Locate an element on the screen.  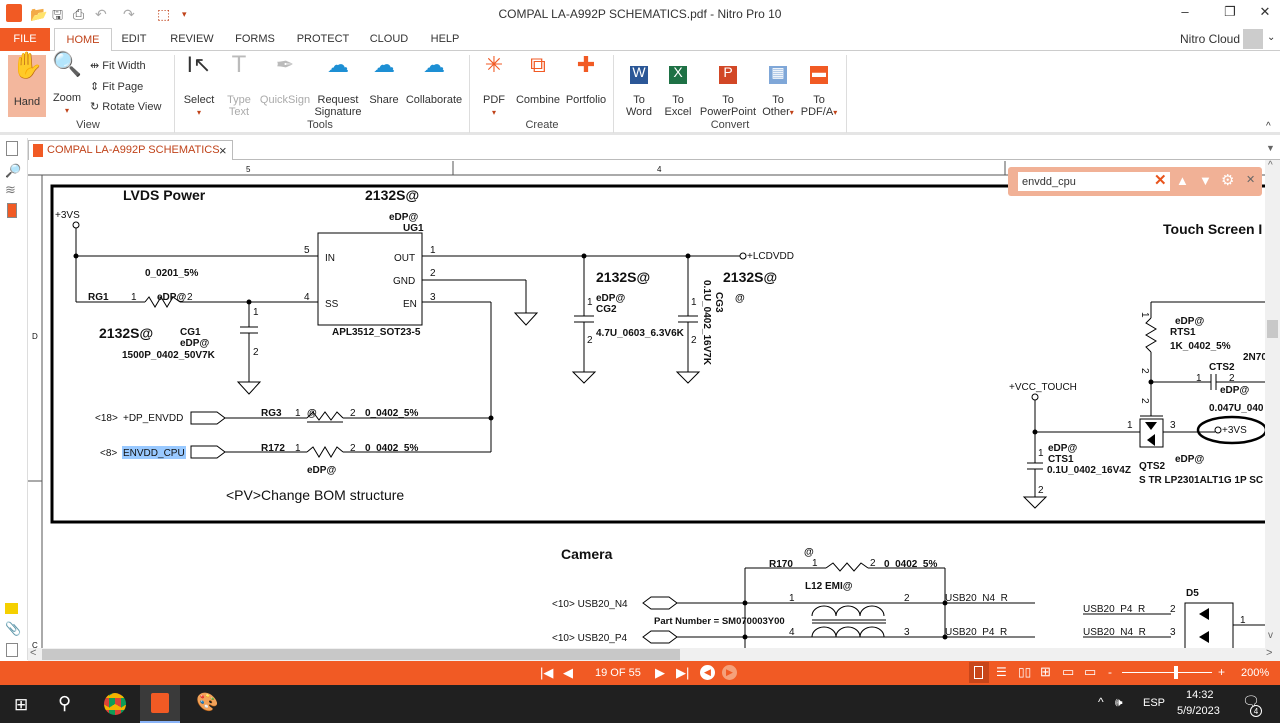
chrome-icon is located at coordinates (115, 704).